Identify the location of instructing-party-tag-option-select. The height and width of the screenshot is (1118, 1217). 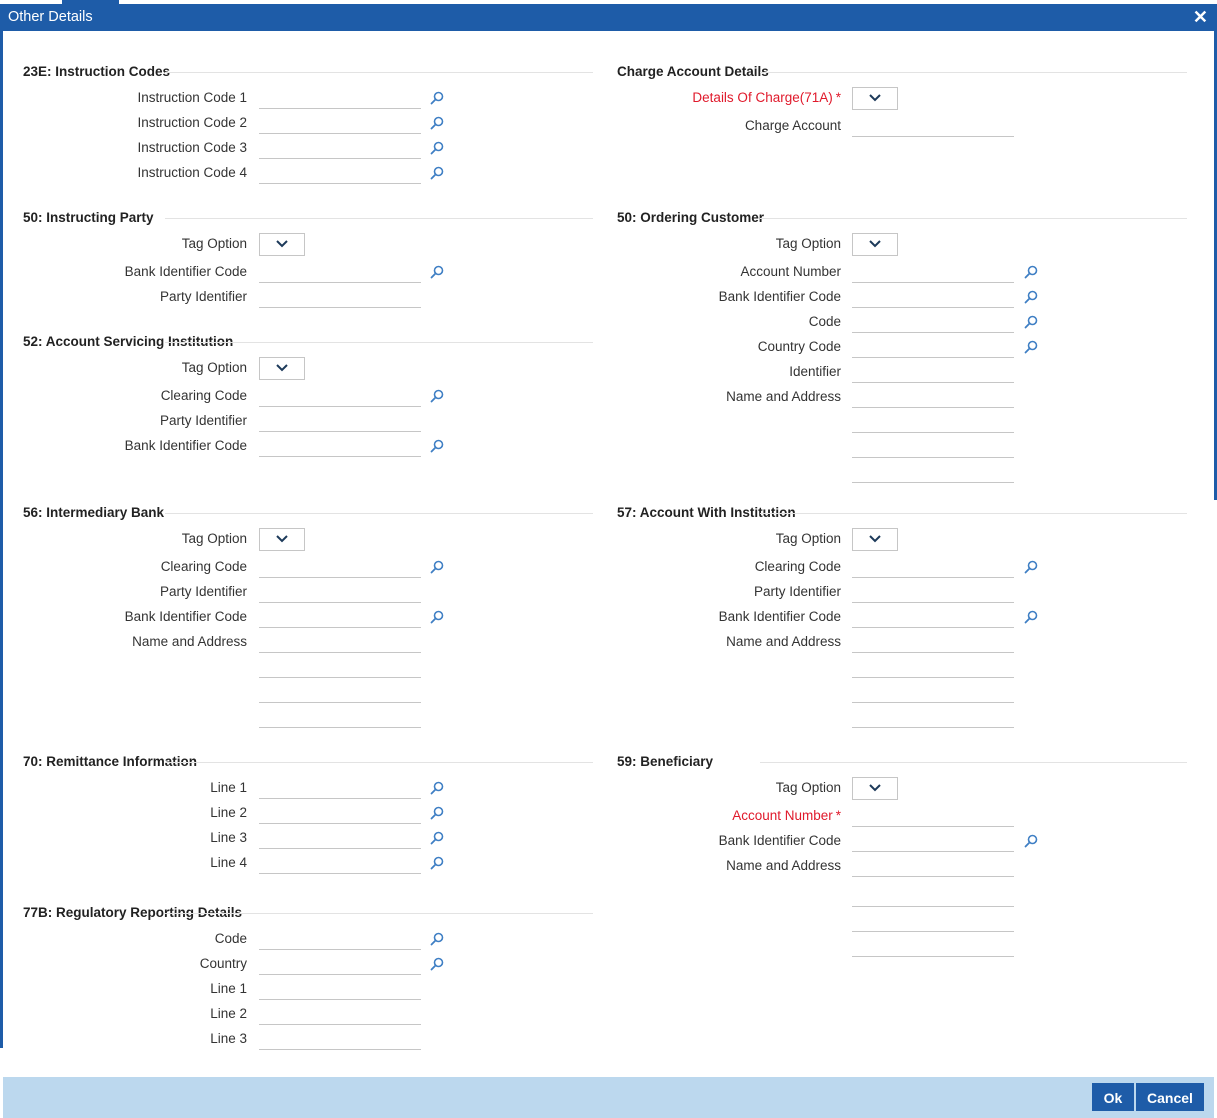
(282, 244).